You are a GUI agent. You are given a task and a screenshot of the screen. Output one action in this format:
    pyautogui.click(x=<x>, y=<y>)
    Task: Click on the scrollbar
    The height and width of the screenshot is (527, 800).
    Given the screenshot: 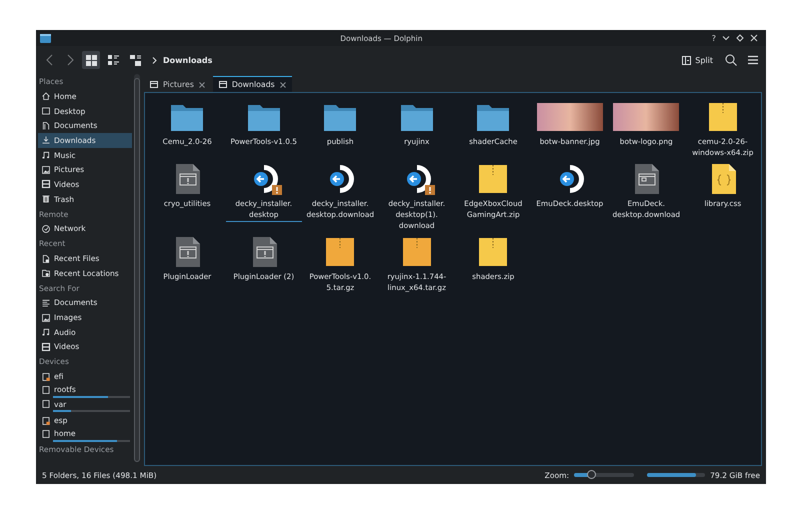 What is the action you would take?
    pyautogui.click(x=137, y=268)
    